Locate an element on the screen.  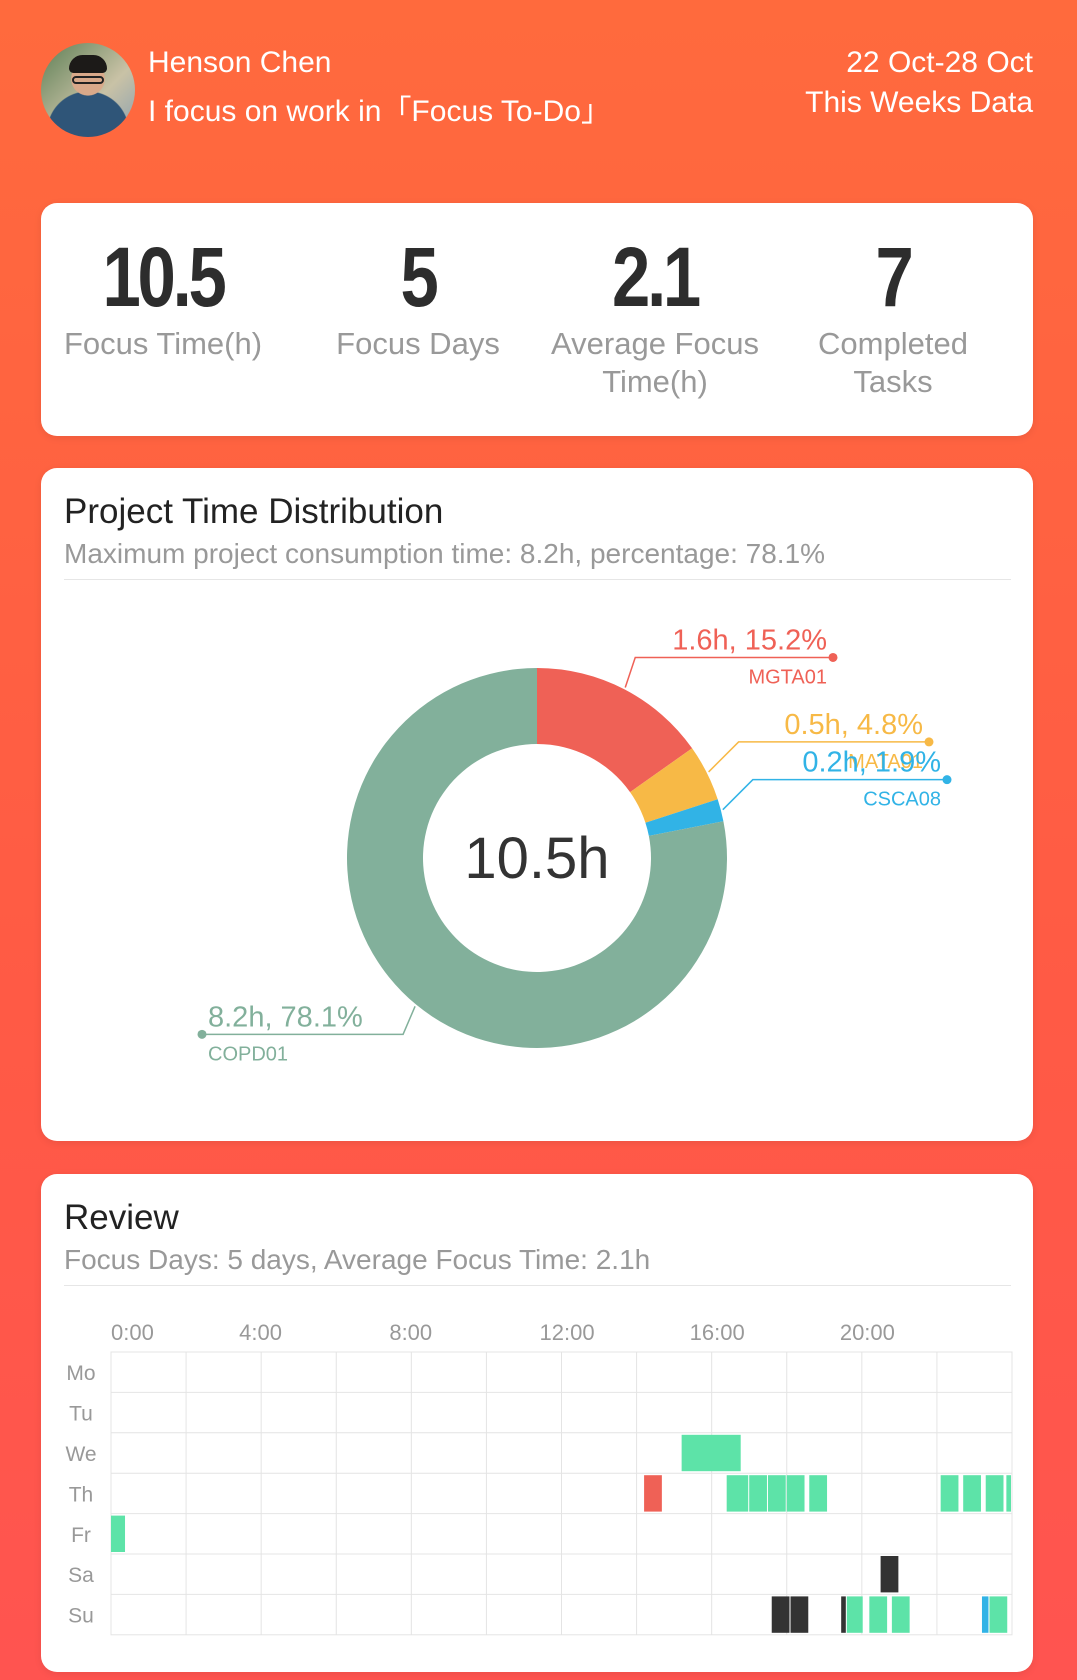
stat-completed-tasks: 7 Completed Tasks is located at coordinates (893, 317).